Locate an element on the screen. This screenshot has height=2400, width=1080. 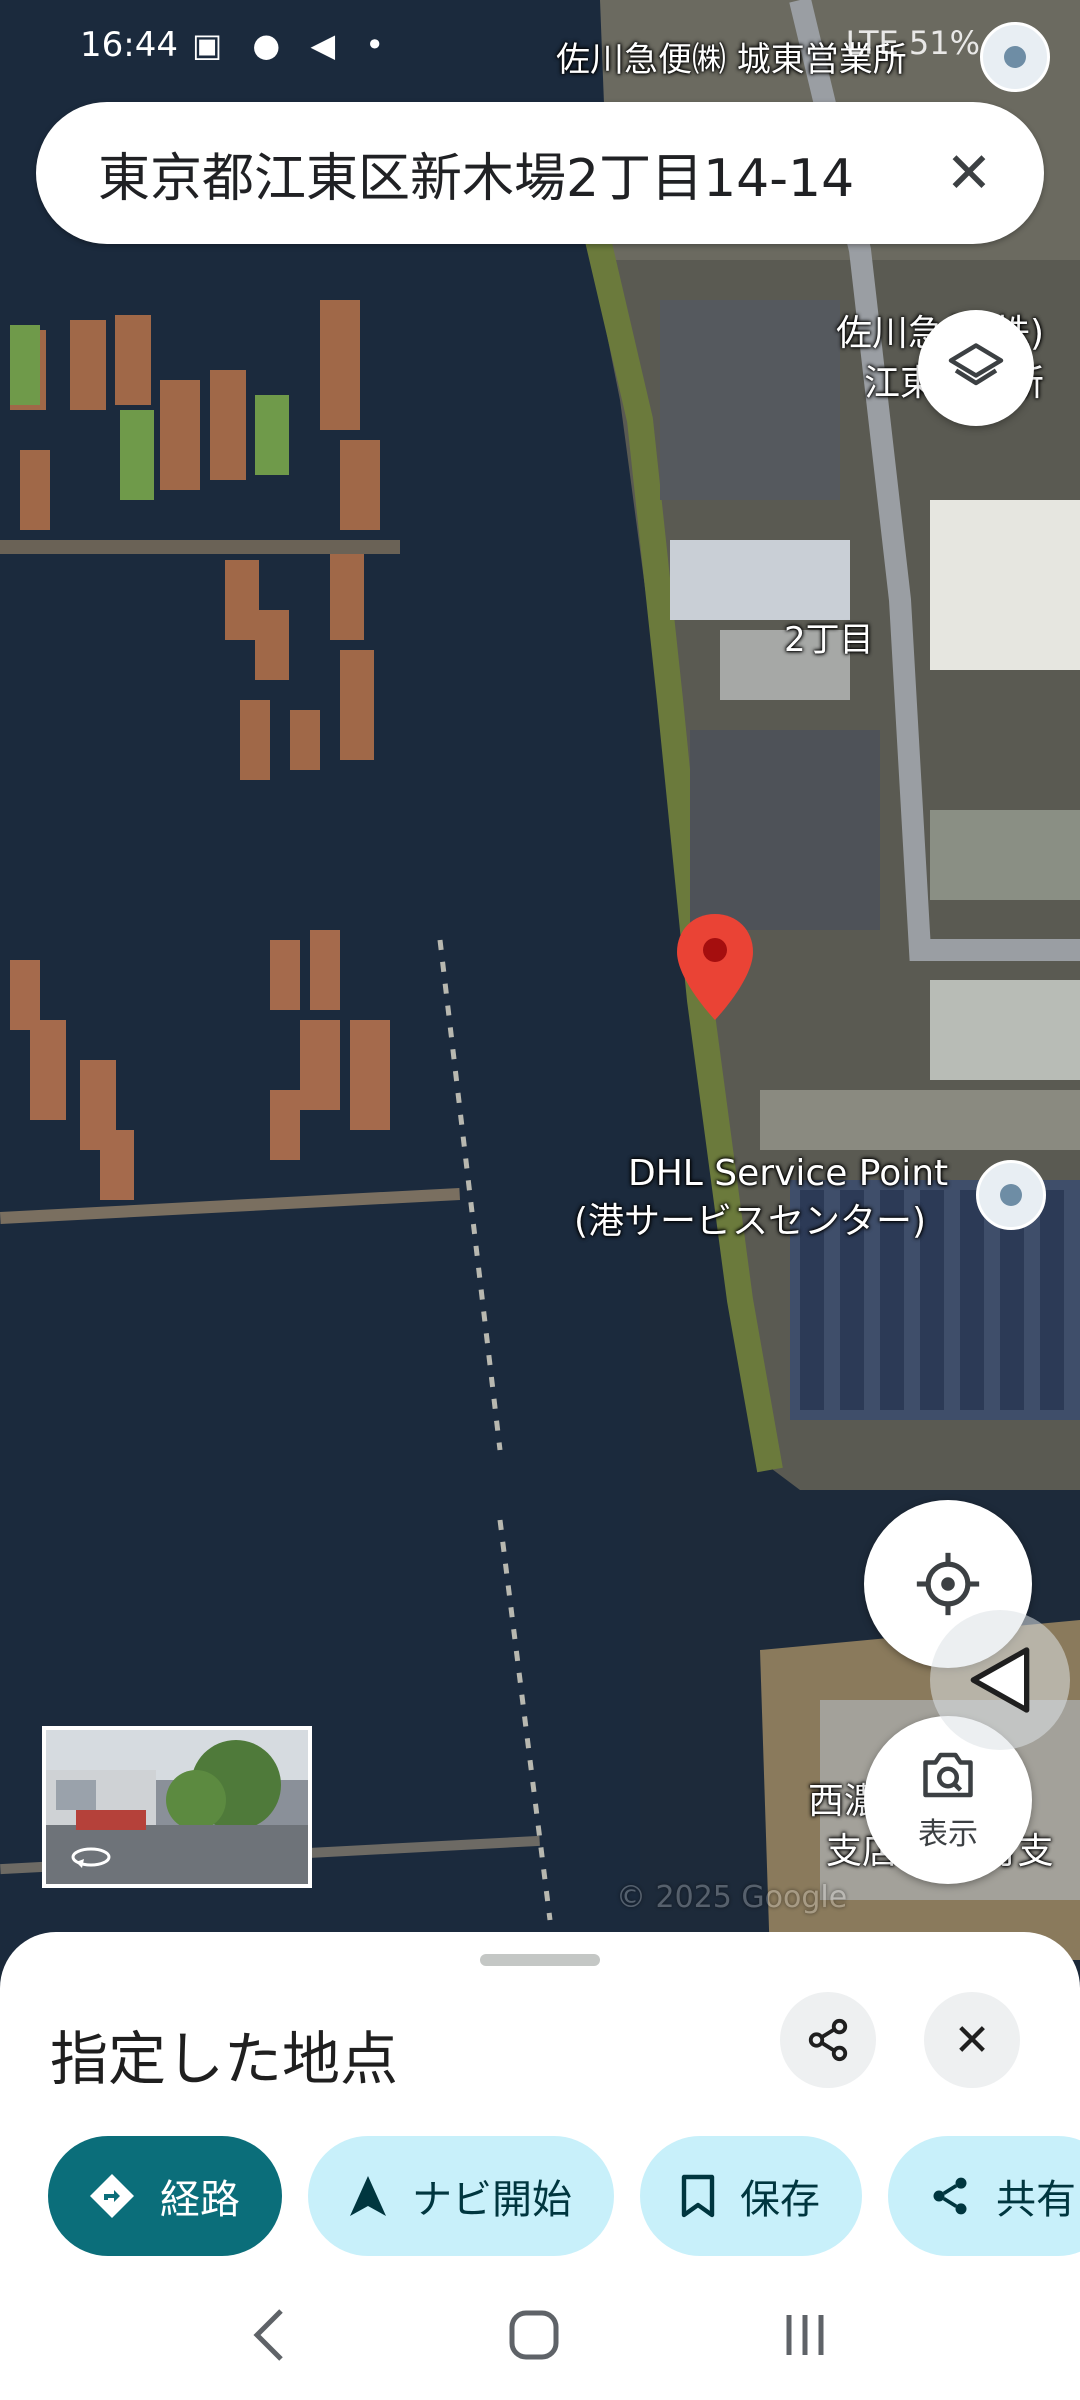
street-view-thumbnail is located at coordinates (177, 1807).